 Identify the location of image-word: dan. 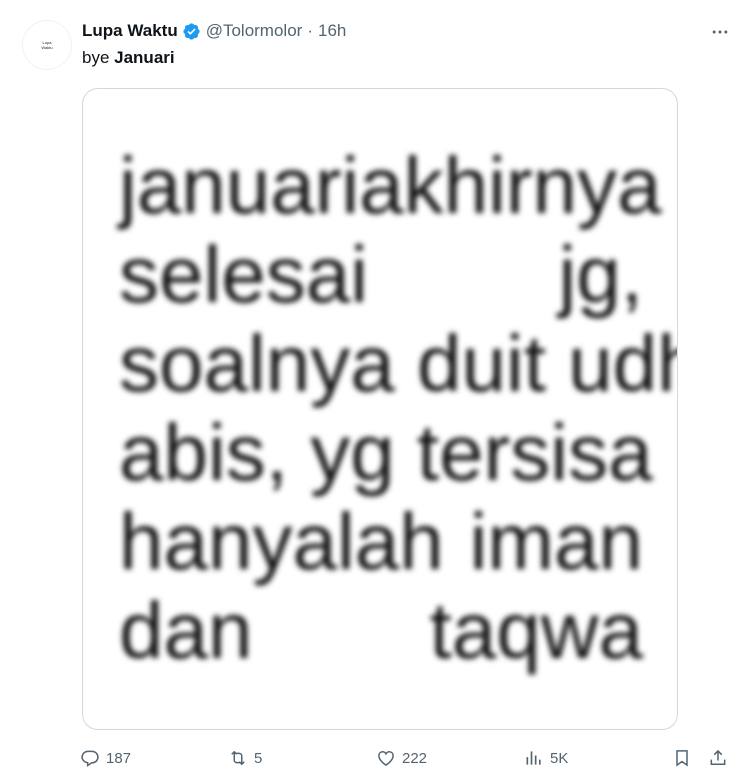
(186, 630).